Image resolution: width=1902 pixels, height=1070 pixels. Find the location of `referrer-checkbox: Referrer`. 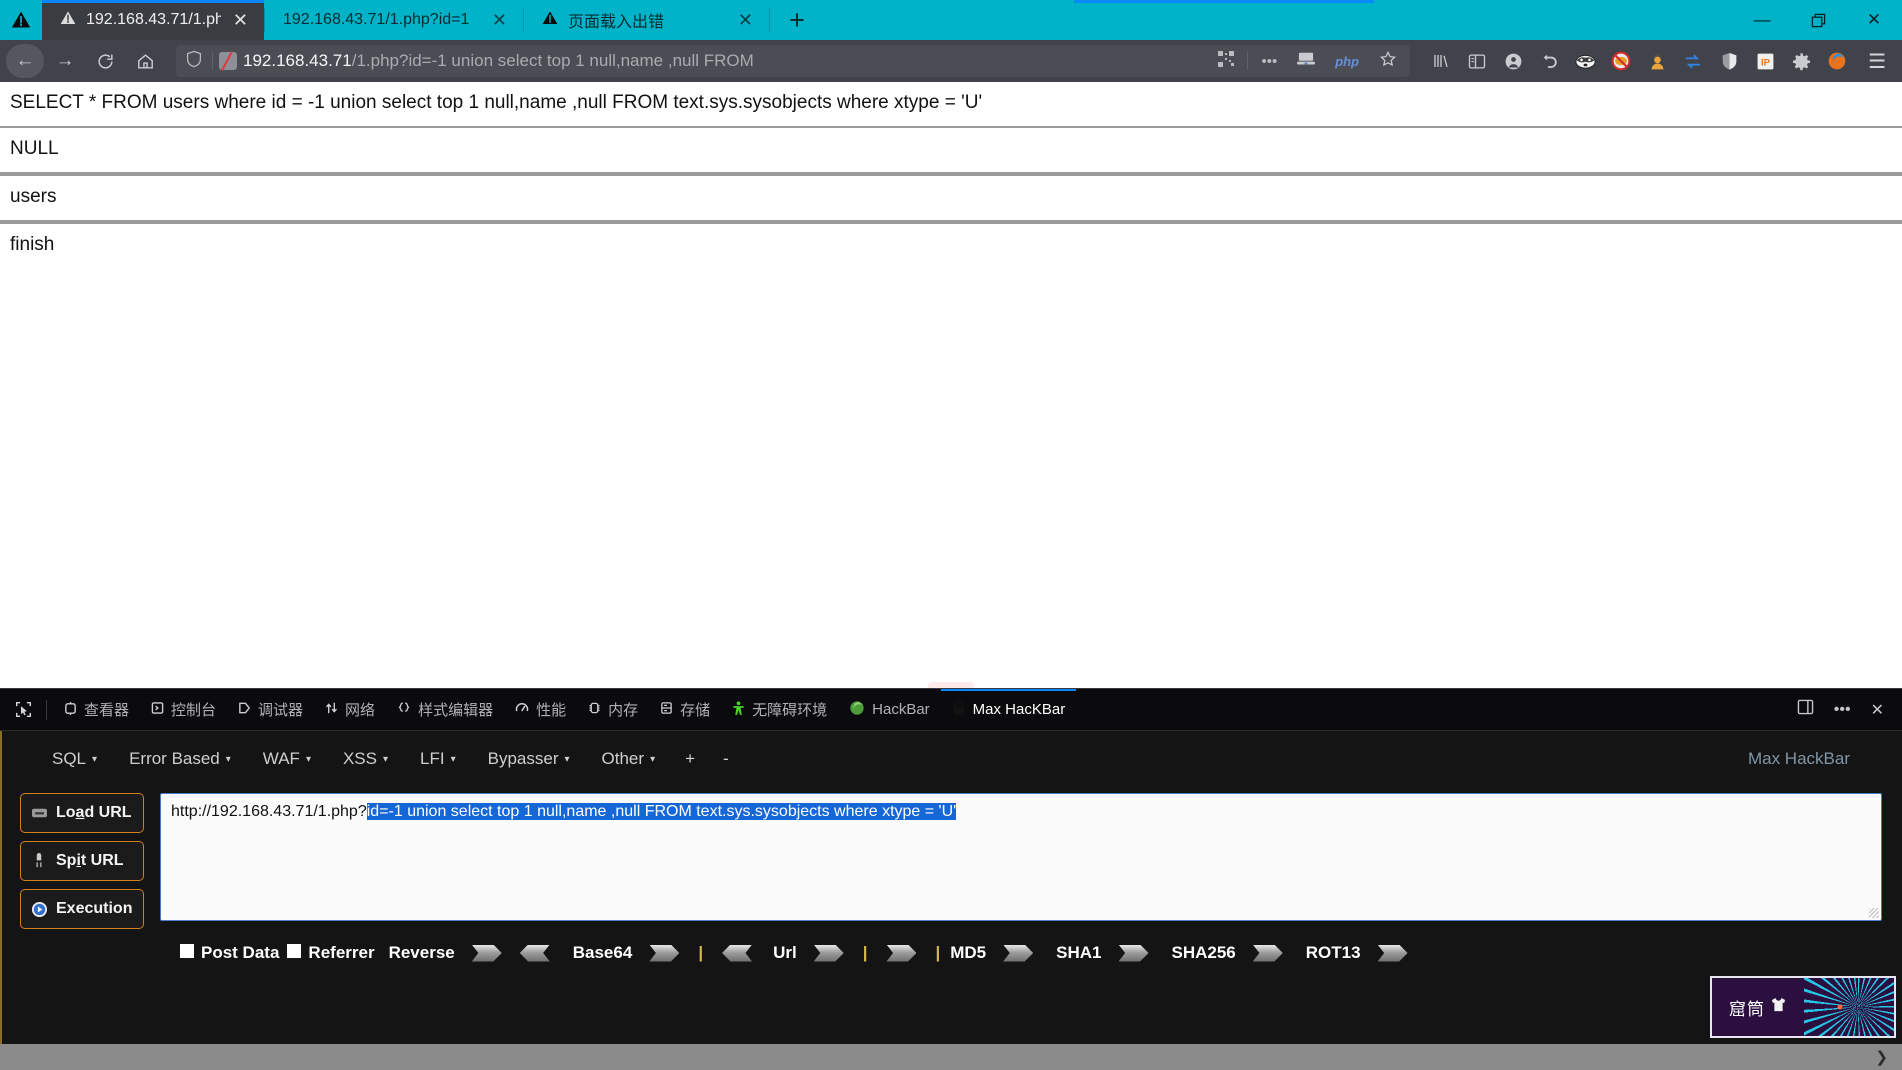

referrer-checkbox: Referrer is located at coordinates (331, 953).